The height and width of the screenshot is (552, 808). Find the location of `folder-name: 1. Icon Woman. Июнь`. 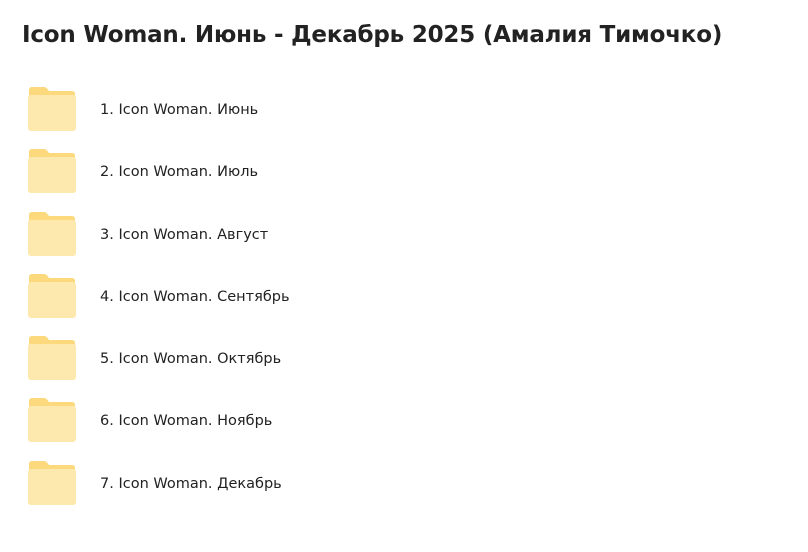

folder-name: 1. Icon Woman. Июнь is located at coordinates (179, 110).